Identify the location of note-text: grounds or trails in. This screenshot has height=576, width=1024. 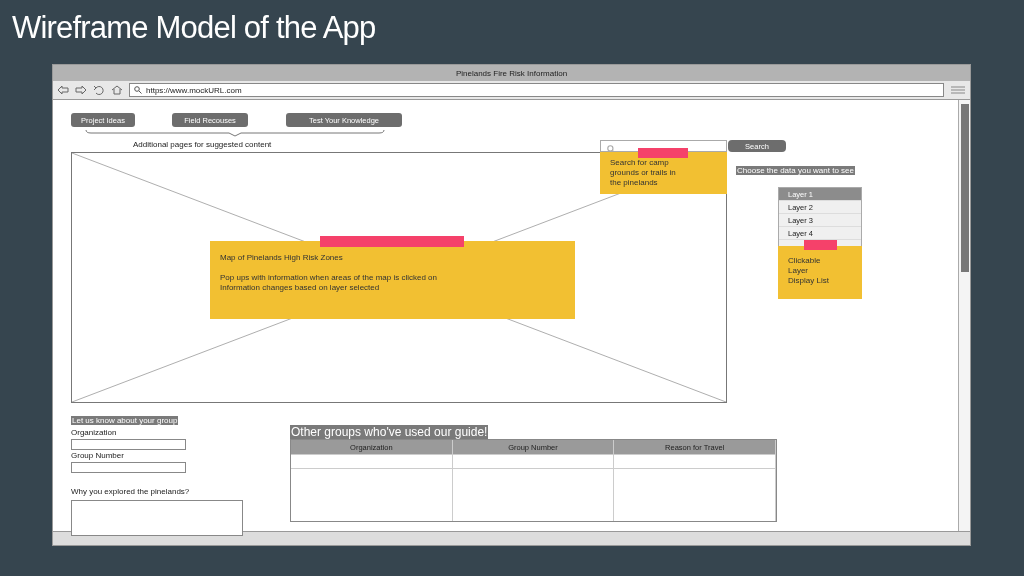
(643, 173).